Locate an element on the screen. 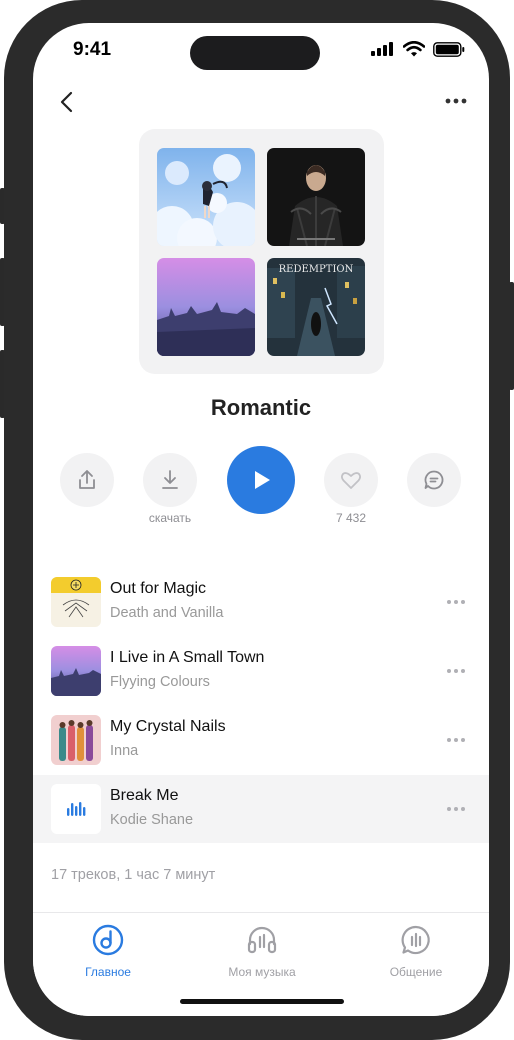 The width and height of the screenshot is (514, 1040). cover-anime-girl-clouds is located at coordinates (206, 197).